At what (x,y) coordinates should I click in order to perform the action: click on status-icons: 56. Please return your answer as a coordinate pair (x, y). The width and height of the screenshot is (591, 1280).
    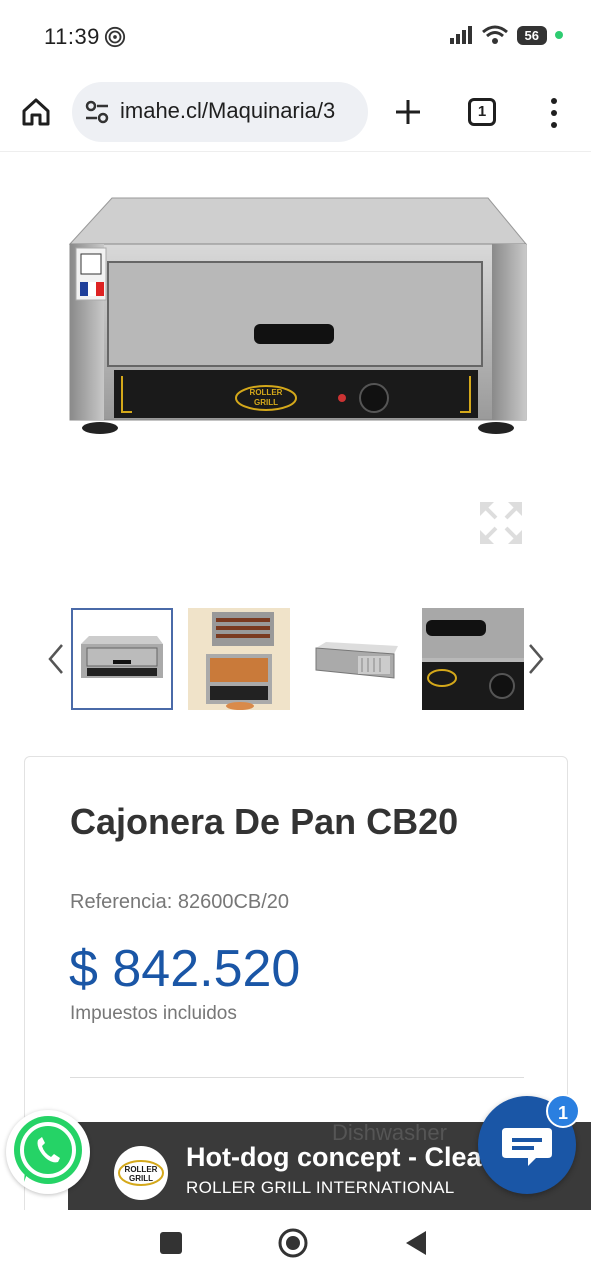
    Looking at the image, I should click on (506, 35).